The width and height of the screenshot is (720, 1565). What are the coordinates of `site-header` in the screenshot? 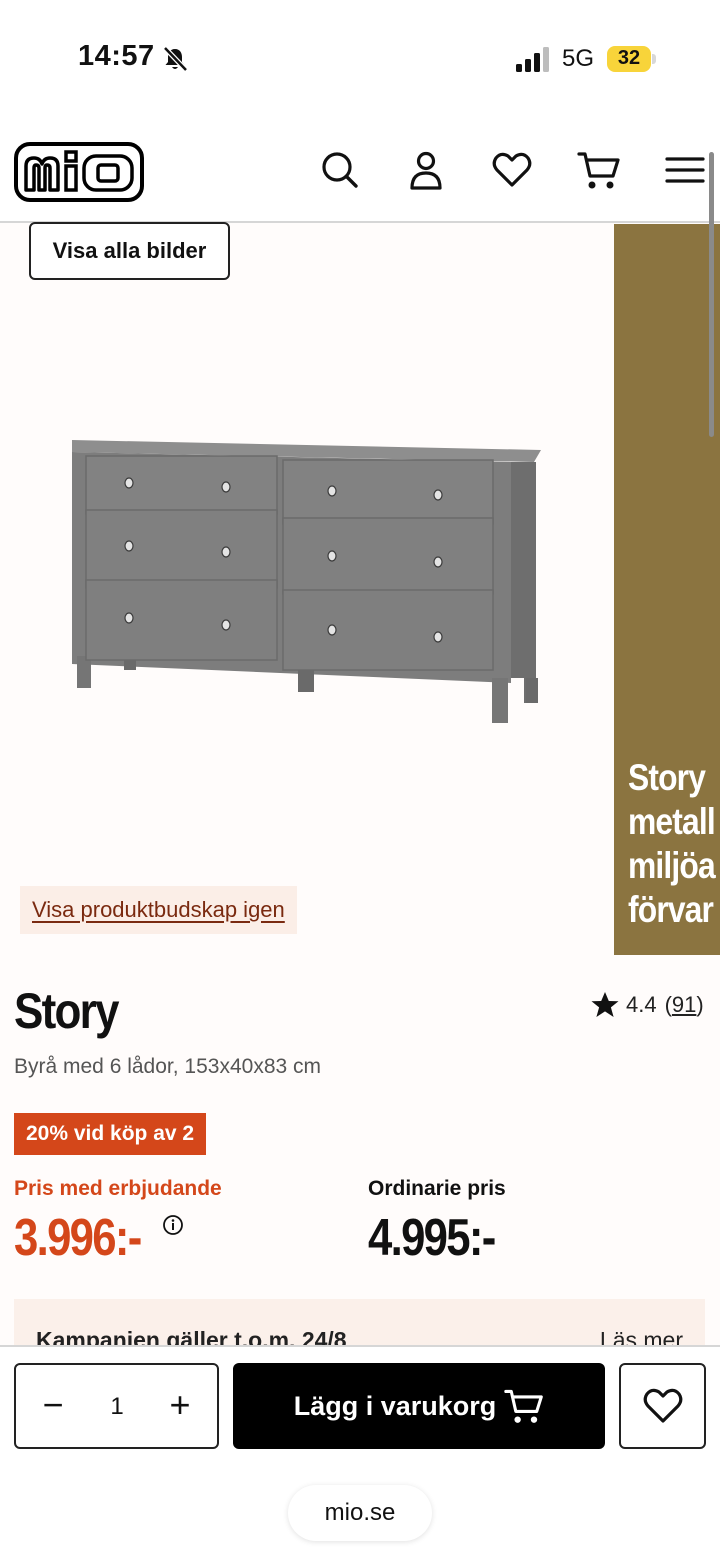 It's located at (360, 166).